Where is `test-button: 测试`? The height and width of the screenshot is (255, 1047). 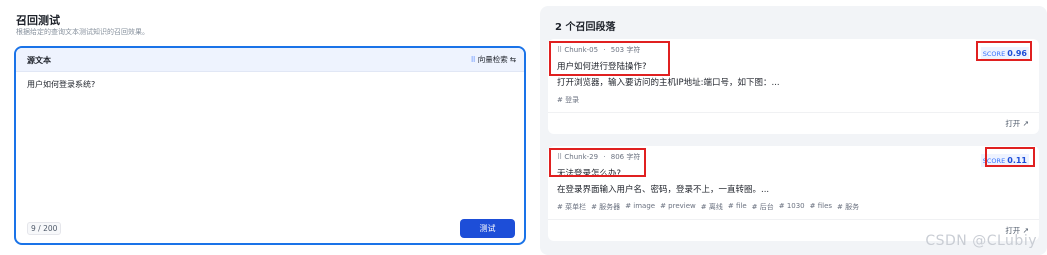 test-button: 测试 is located at coordinates (487, 228).